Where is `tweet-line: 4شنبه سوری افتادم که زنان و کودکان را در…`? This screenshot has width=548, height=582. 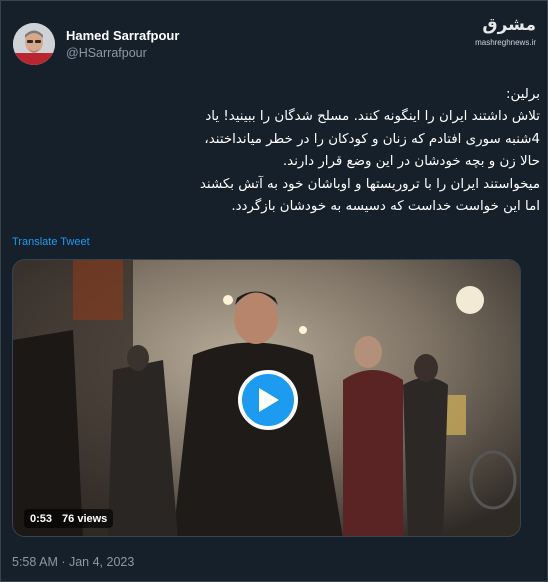 tweet-line: 4شنبه سوری افتادم که زنان و کودکان را در… is located at coordinates (372, 139).